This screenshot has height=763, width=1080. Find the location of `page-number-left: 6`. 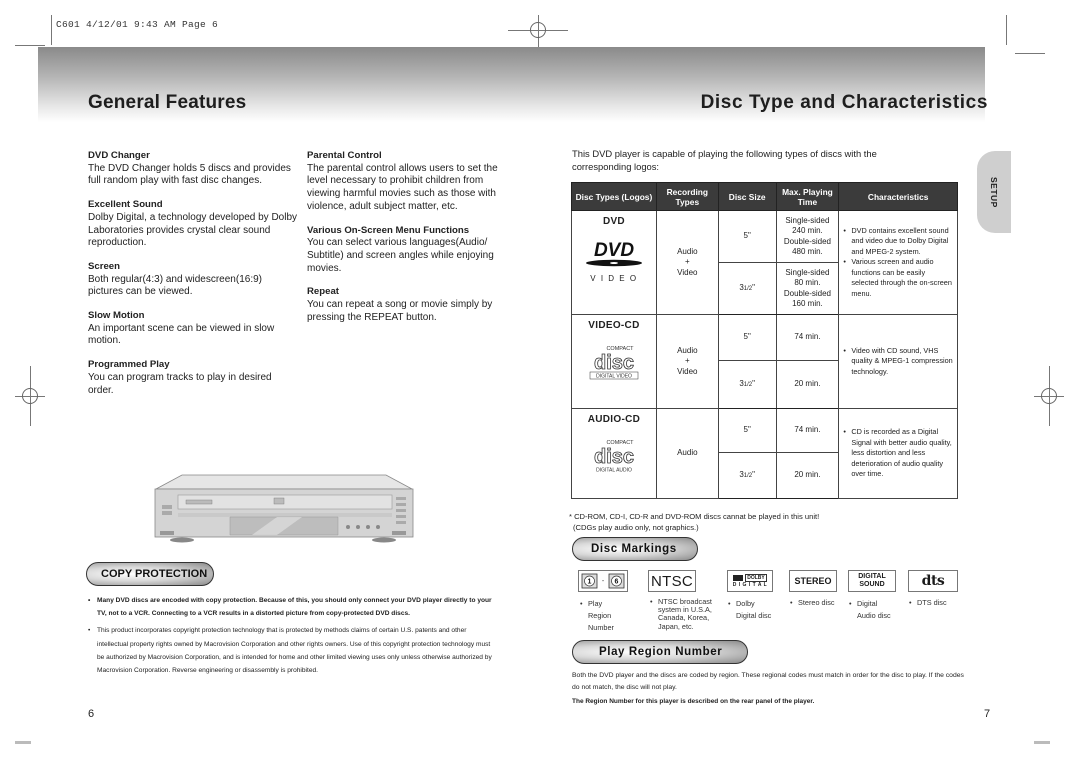

page-number-left: 6 is located at coordinates (91, 714).